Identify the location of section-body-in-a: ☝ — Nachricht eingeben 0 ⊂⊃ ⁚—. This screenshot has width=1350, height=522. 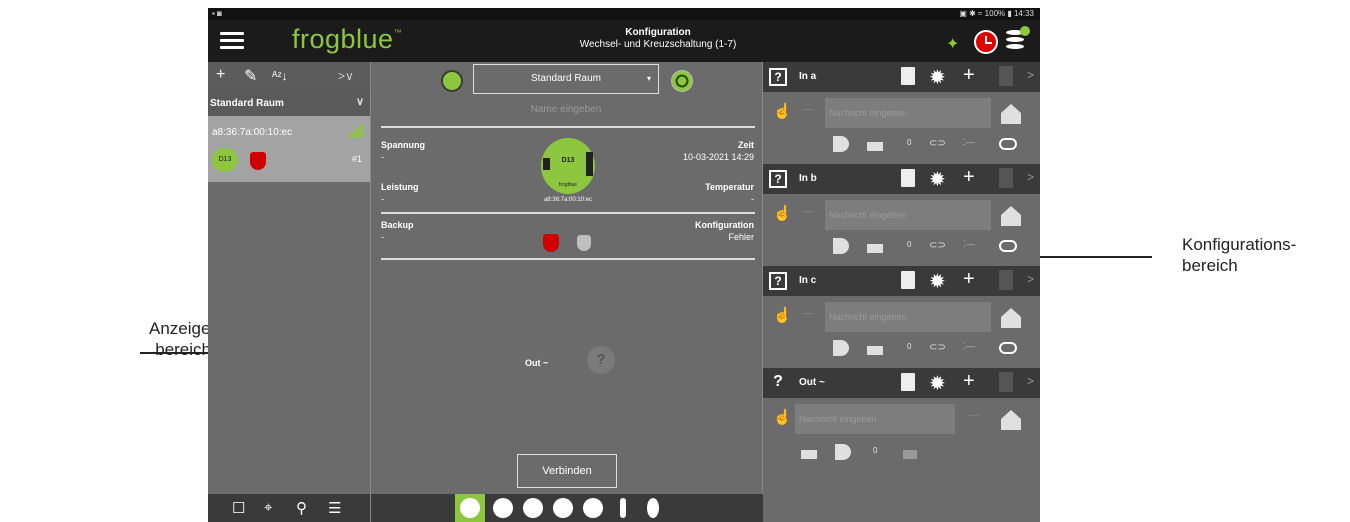
(901, 128).